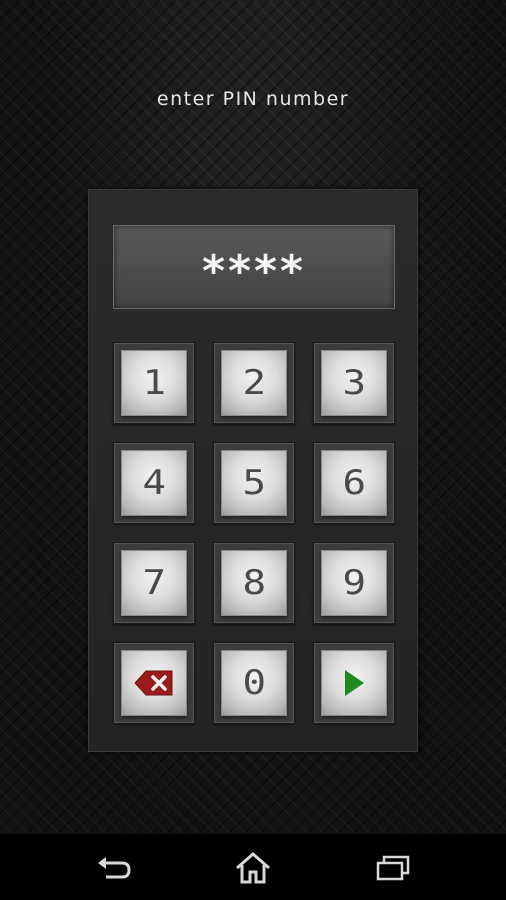 The height and width of the screenshot is (900, 506). I want to click on key-face: 5, so click(254, 483).